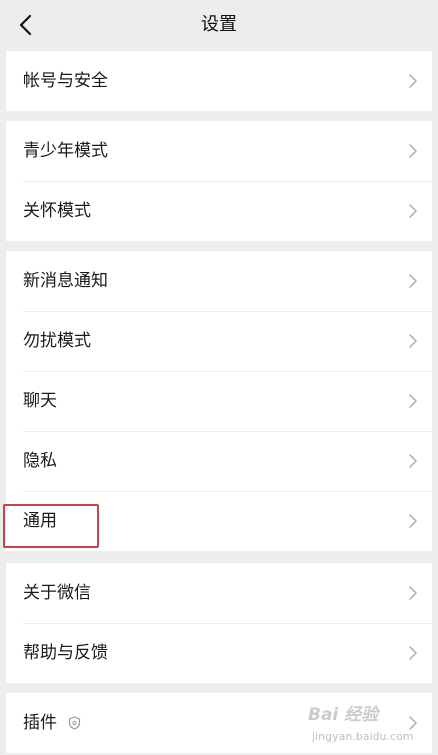  I want to click on settings-item-privacy: 隐私, so click(219, 461).